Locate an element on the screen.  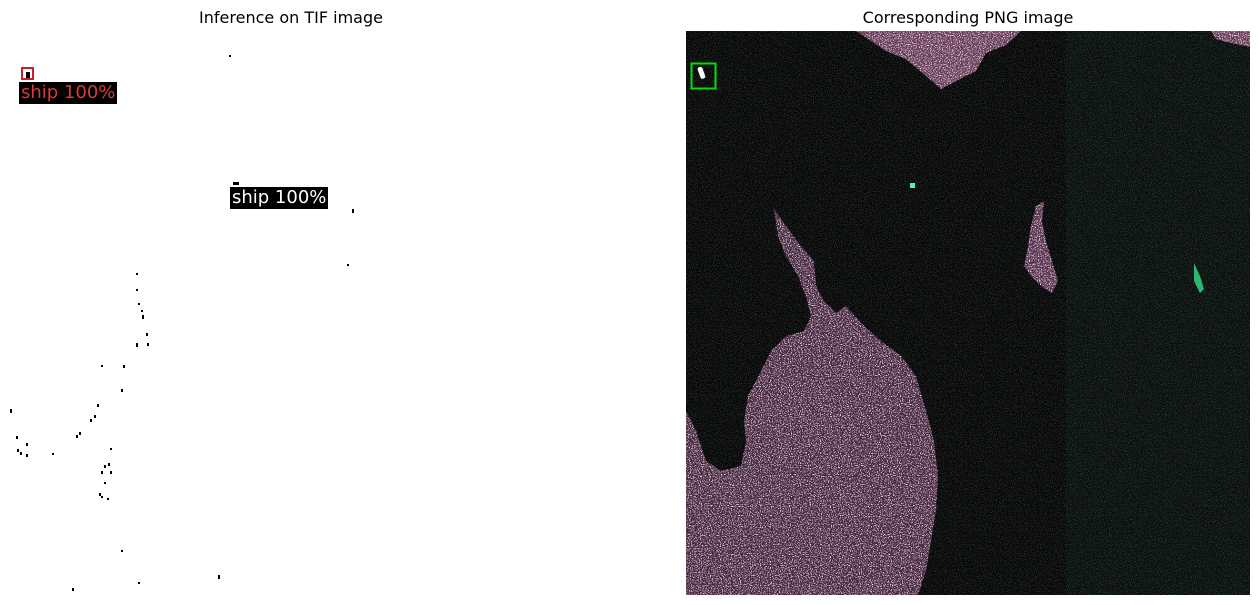
right-panel-title: Corresponding PNG image is located at coordinates (968, 17).